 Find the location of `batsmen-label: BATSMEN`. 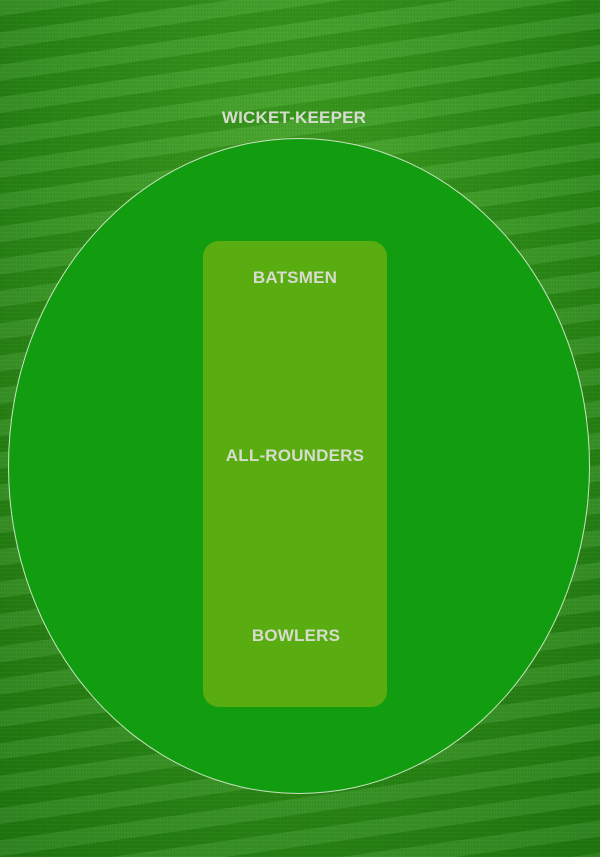

batsmen-label: BATSMEN is located at coordinates (295, 277).